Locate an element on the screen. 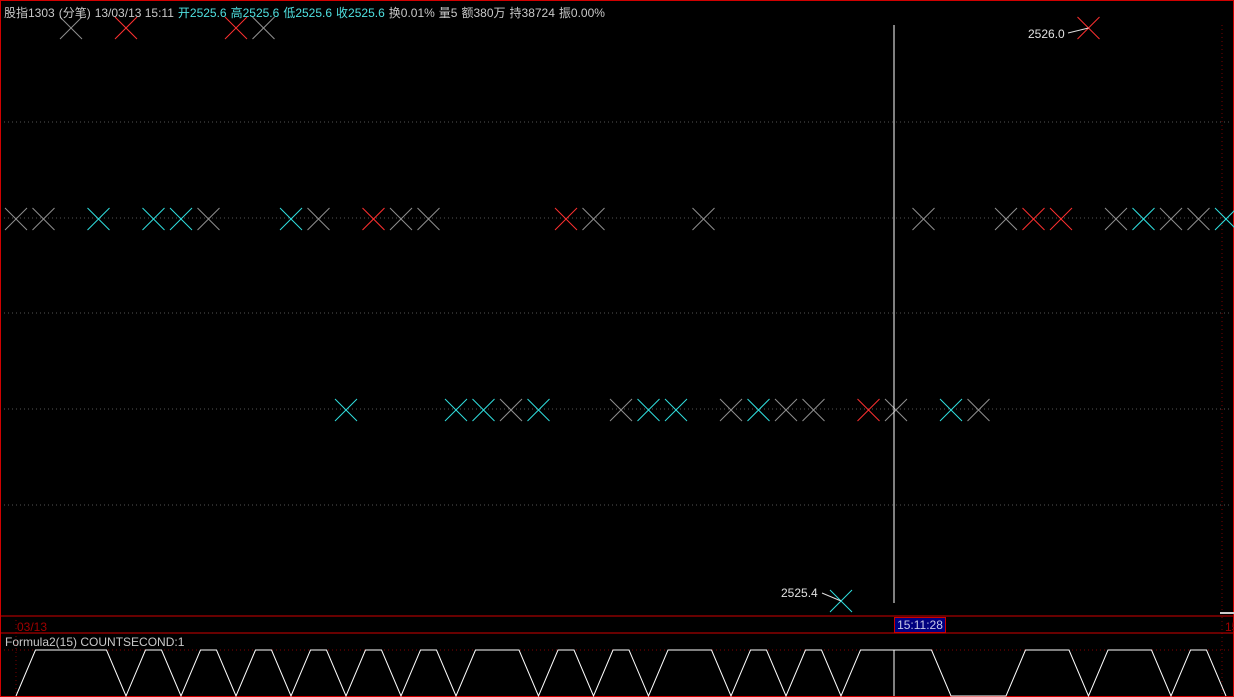  close: 收2525.6 is located at coordinates (360, 13).